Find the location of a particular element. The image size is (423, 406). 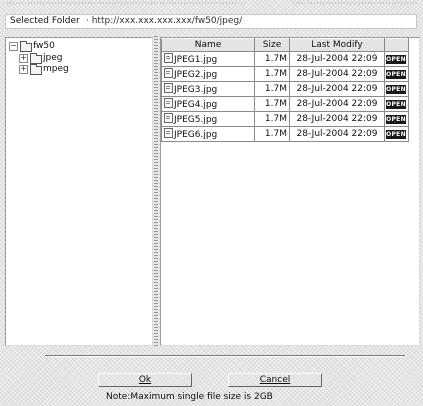

cancel-button: Cancel is located at coordinates (275, 380).